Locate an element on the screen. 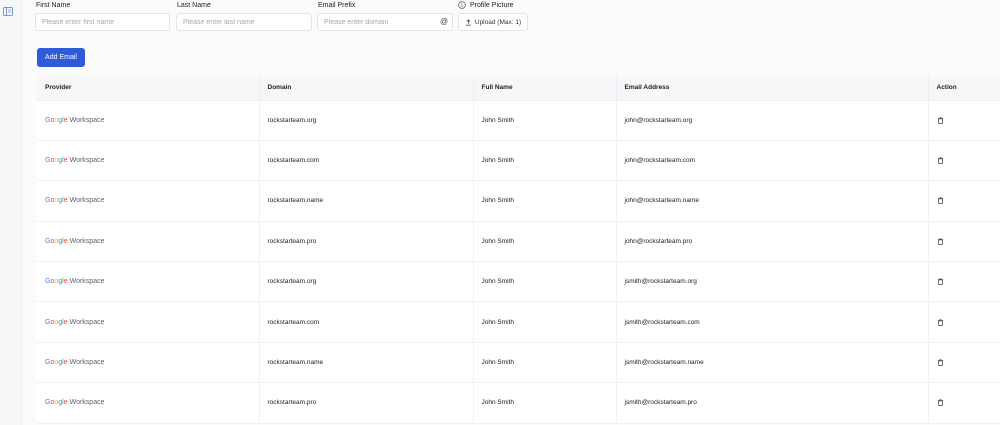  last-name-input is located at coordinates (244, 22).